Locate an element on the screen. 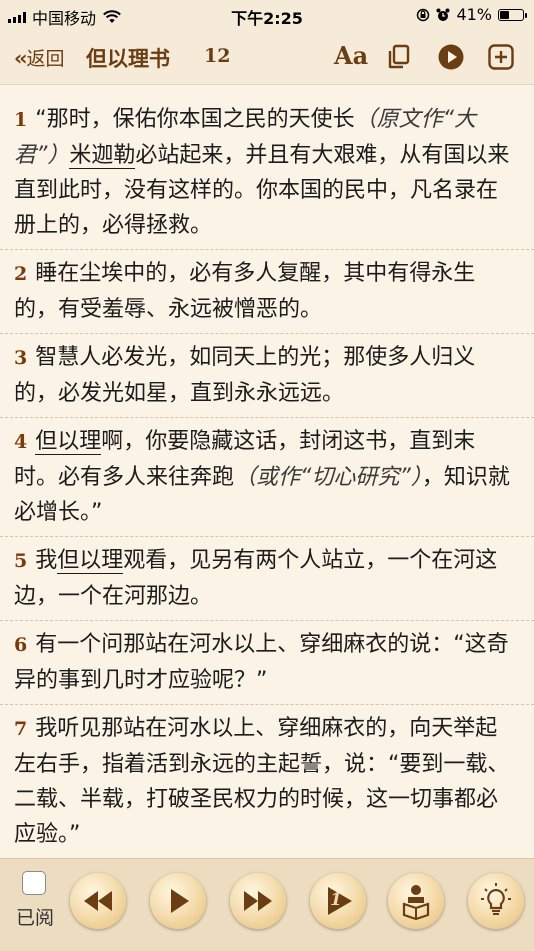 The width and height of the screenshot is (534, 951). next-chapter-button is located at coordinates (258, 901).